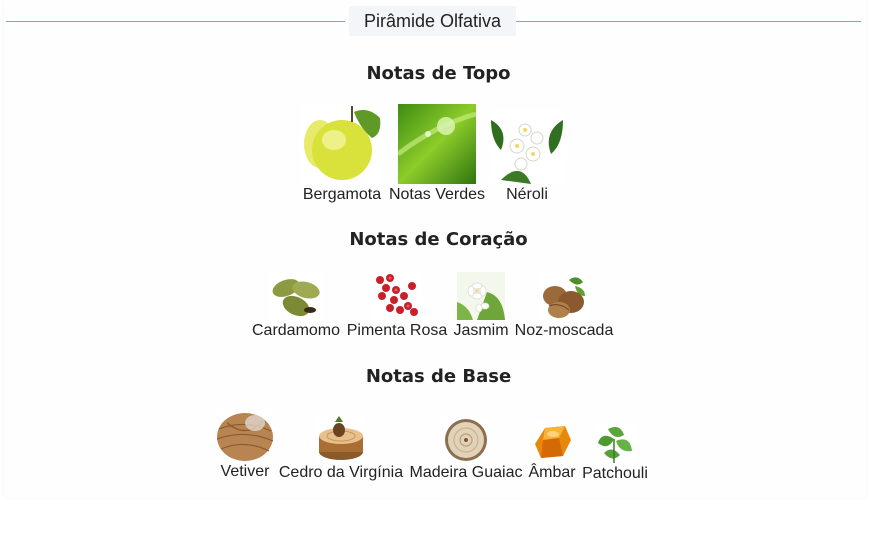 The image size is (877, 535). What do you see at coordinates (527, 147) in the screenshot?
I see `orange-blossom-icon` at bounding box center [527, 147].